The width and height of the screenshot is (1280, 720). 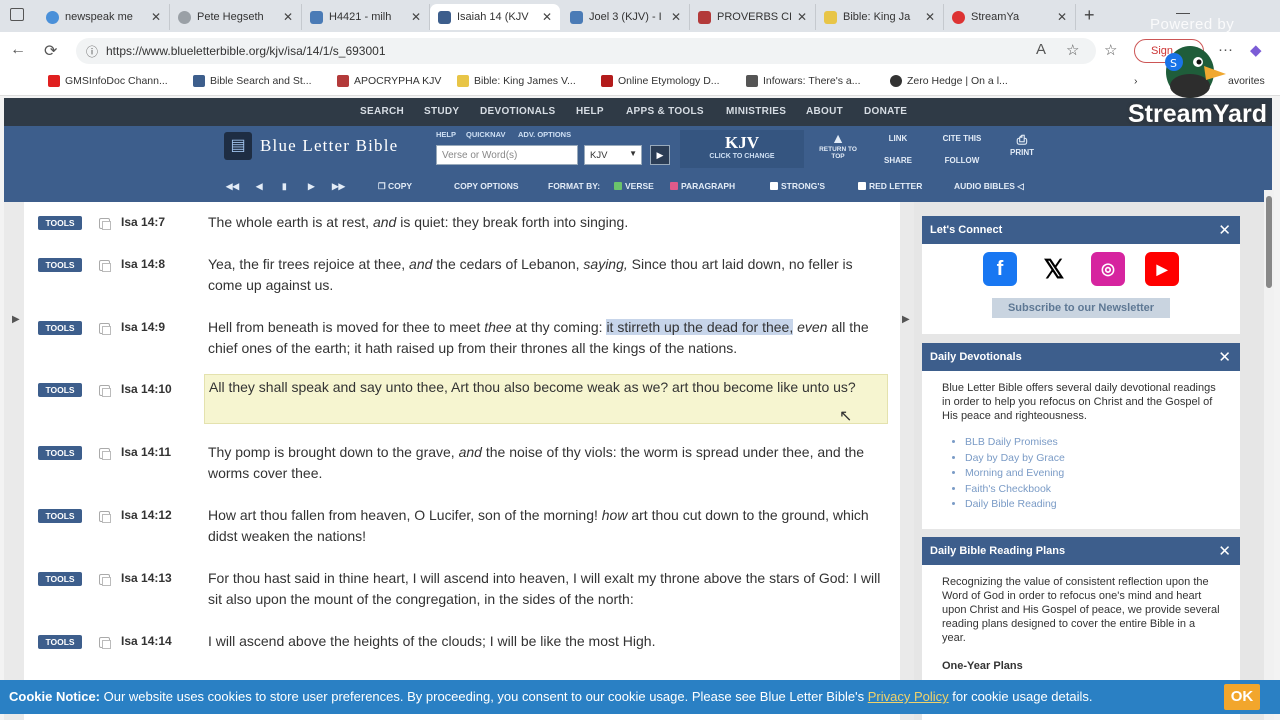 I want to click on verse-ref: Isa 14:12, so click(x=146, y=515).